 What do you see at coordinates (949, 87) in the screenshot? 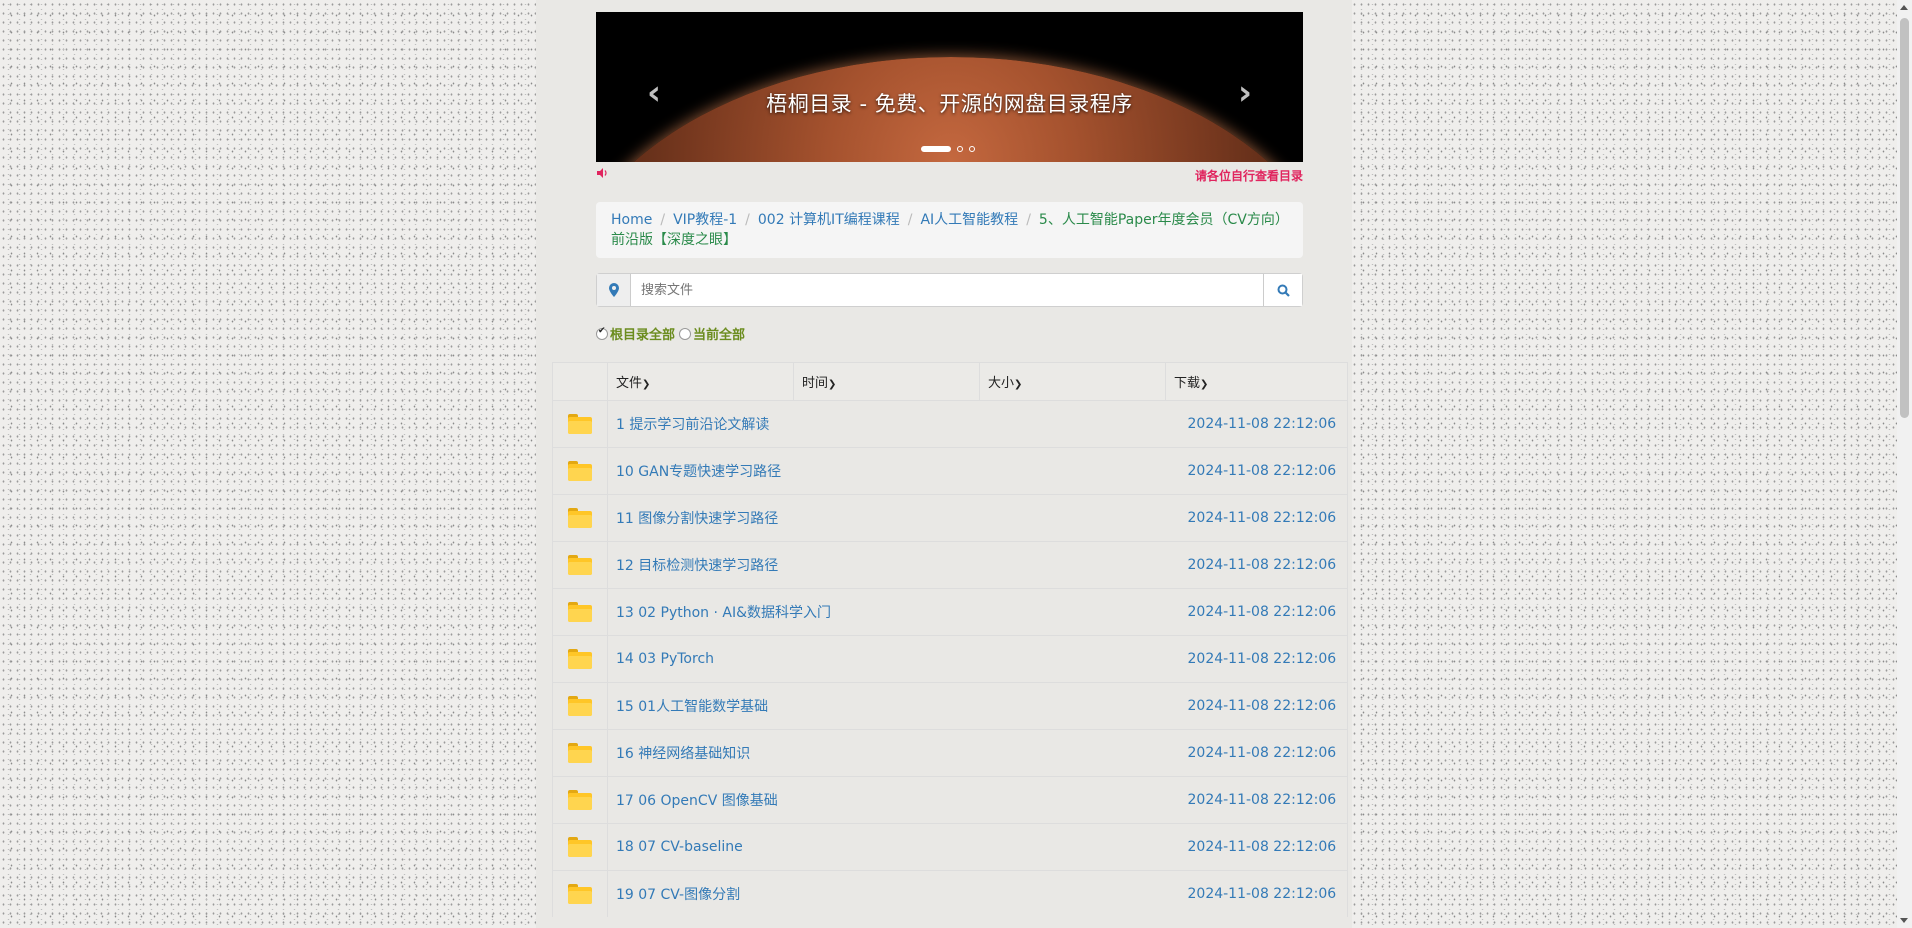
I see `banner-carousel: 梧桐目录 - 免费、开源的网盘目录程序 ‹ ›` at bounding box center [949, 87].